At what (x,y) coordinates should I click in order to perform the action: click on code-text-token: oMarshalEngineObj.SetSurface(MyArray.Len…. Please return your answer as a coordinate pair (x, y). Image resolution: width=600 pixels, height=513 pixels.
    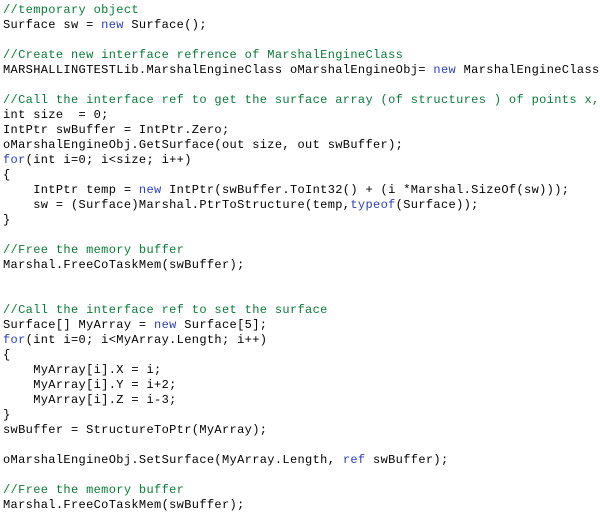
    Looking at the image, I should click on (173, 460).